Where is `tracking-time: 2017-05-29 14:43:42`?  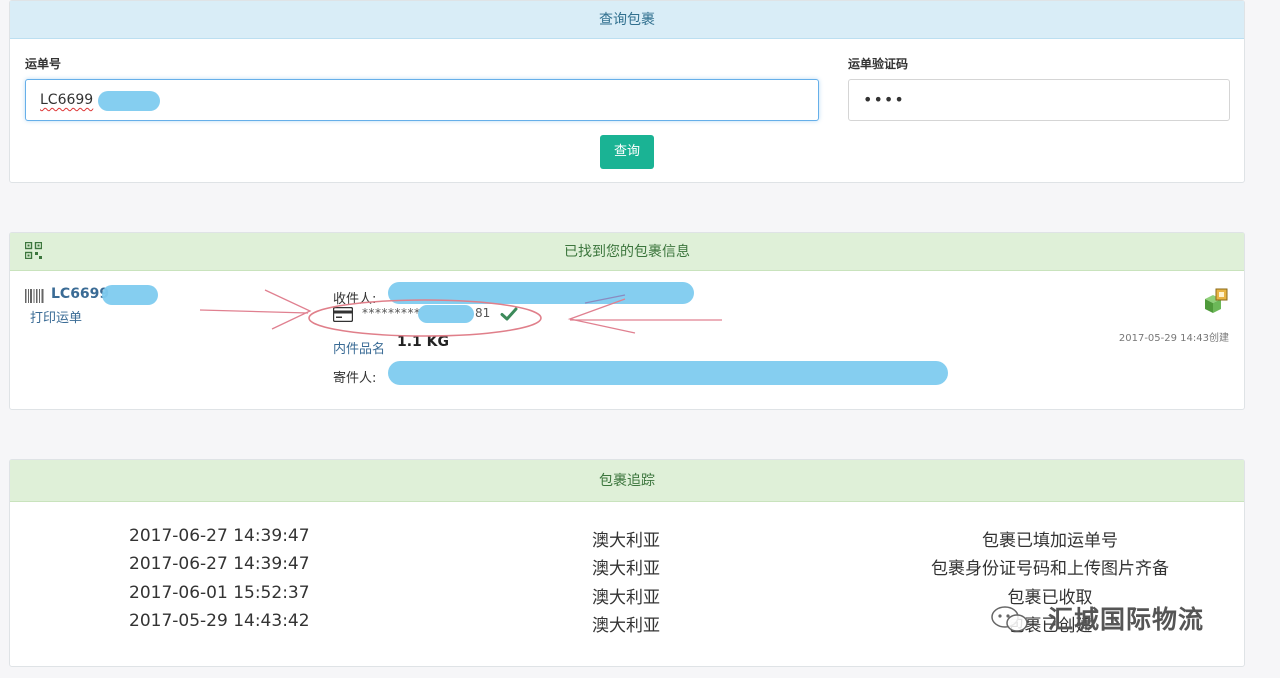
tracking-time: 2017-05-29 14:43:42 is located at coordinates (219, 621).